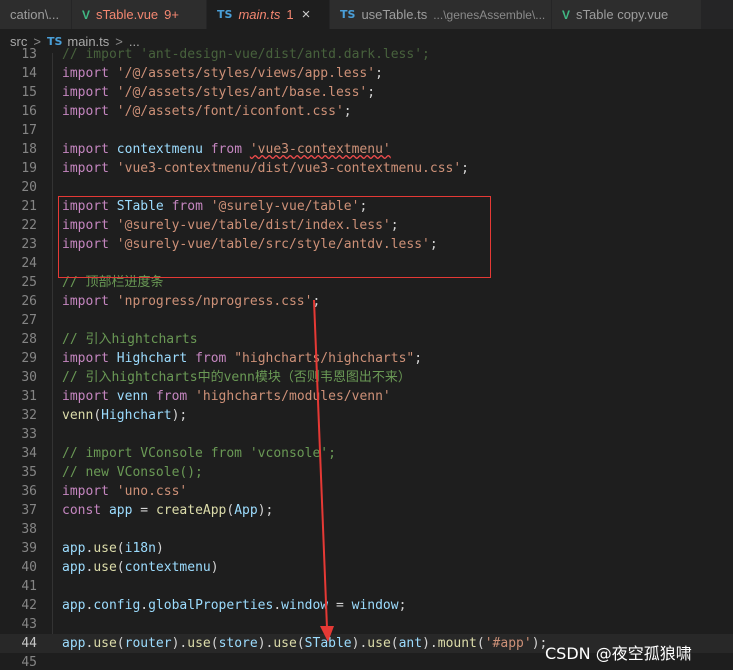 Image resolution: width=733 pixels, height=670 pixels. I want to click on arrow-head, so click(327, 634).